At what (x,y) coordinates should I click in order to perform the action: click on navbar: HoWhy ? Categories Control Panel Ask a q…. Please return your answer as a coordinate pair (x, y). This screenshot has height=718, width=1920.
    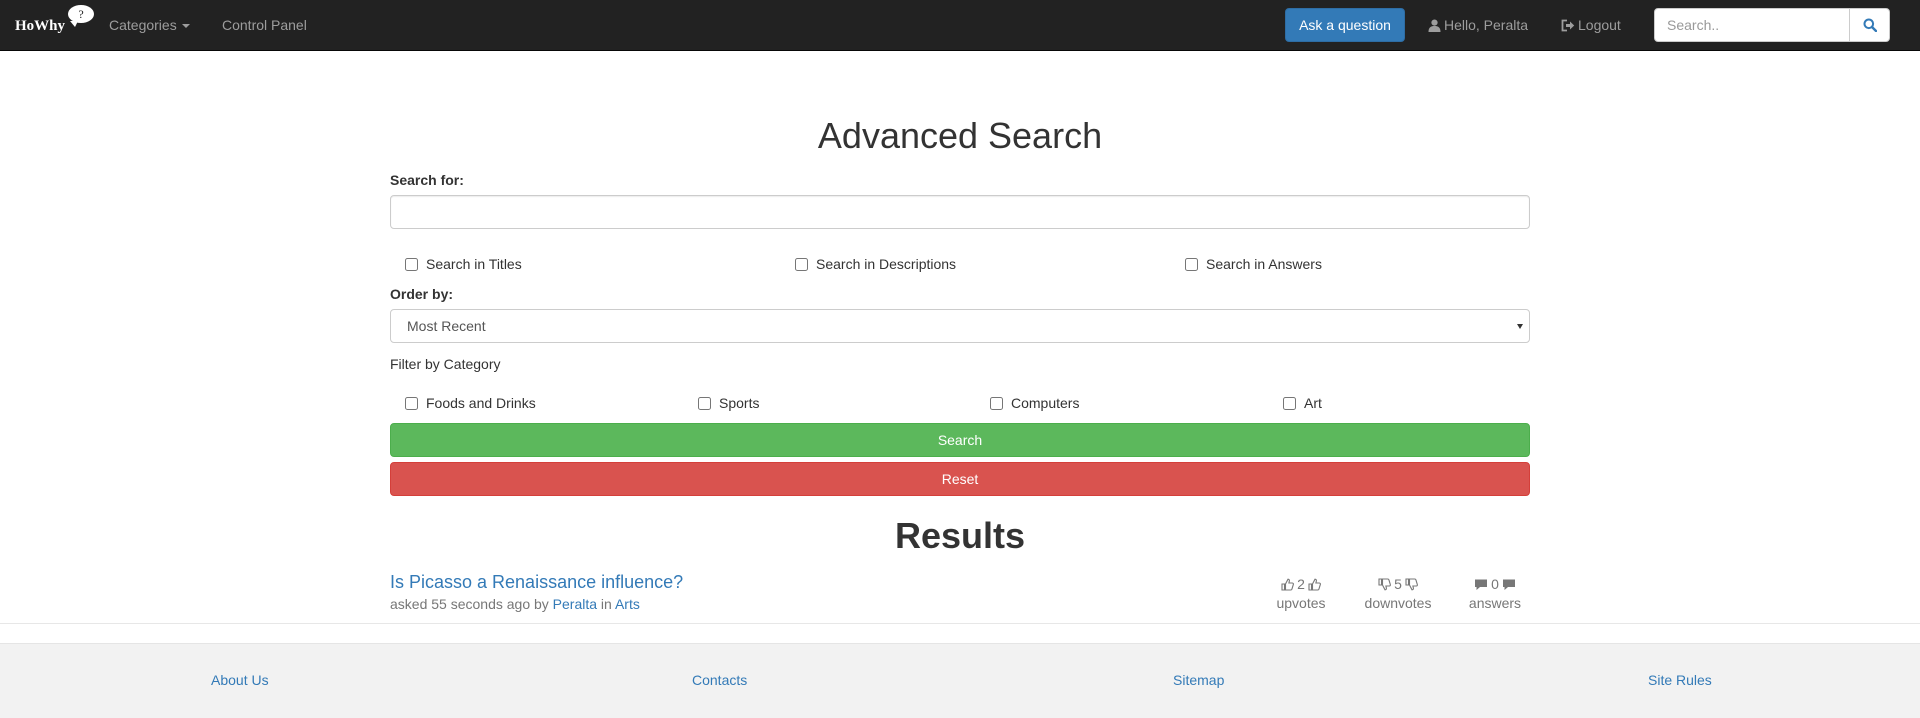
    Looking at the image, I should click on (960, 25).